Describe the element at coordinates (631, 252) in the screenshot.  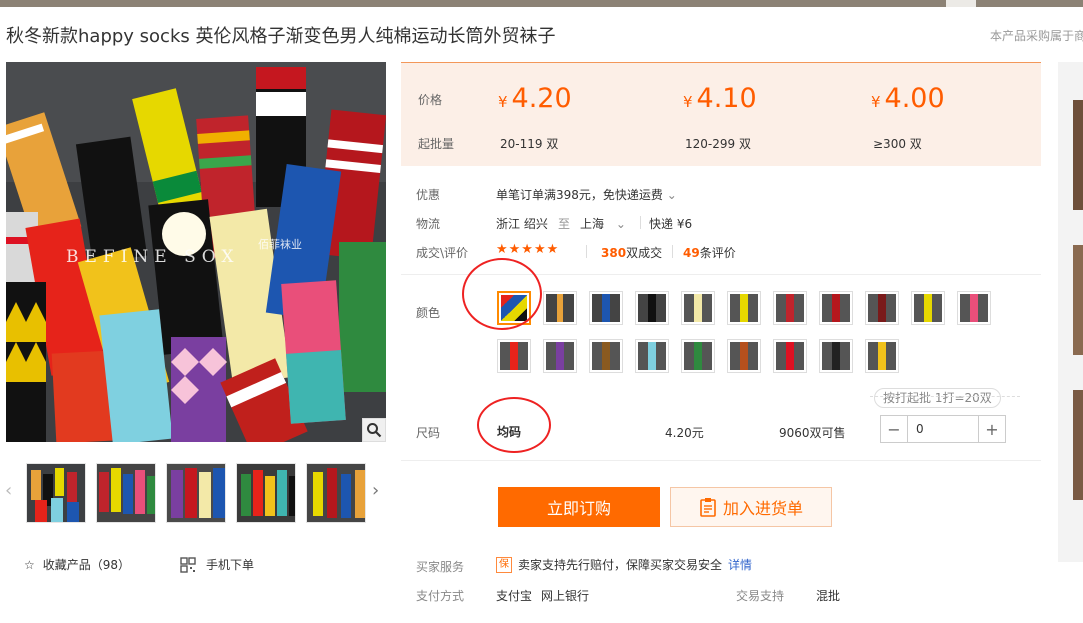
I see `deals-link: 380双成交` at that location.